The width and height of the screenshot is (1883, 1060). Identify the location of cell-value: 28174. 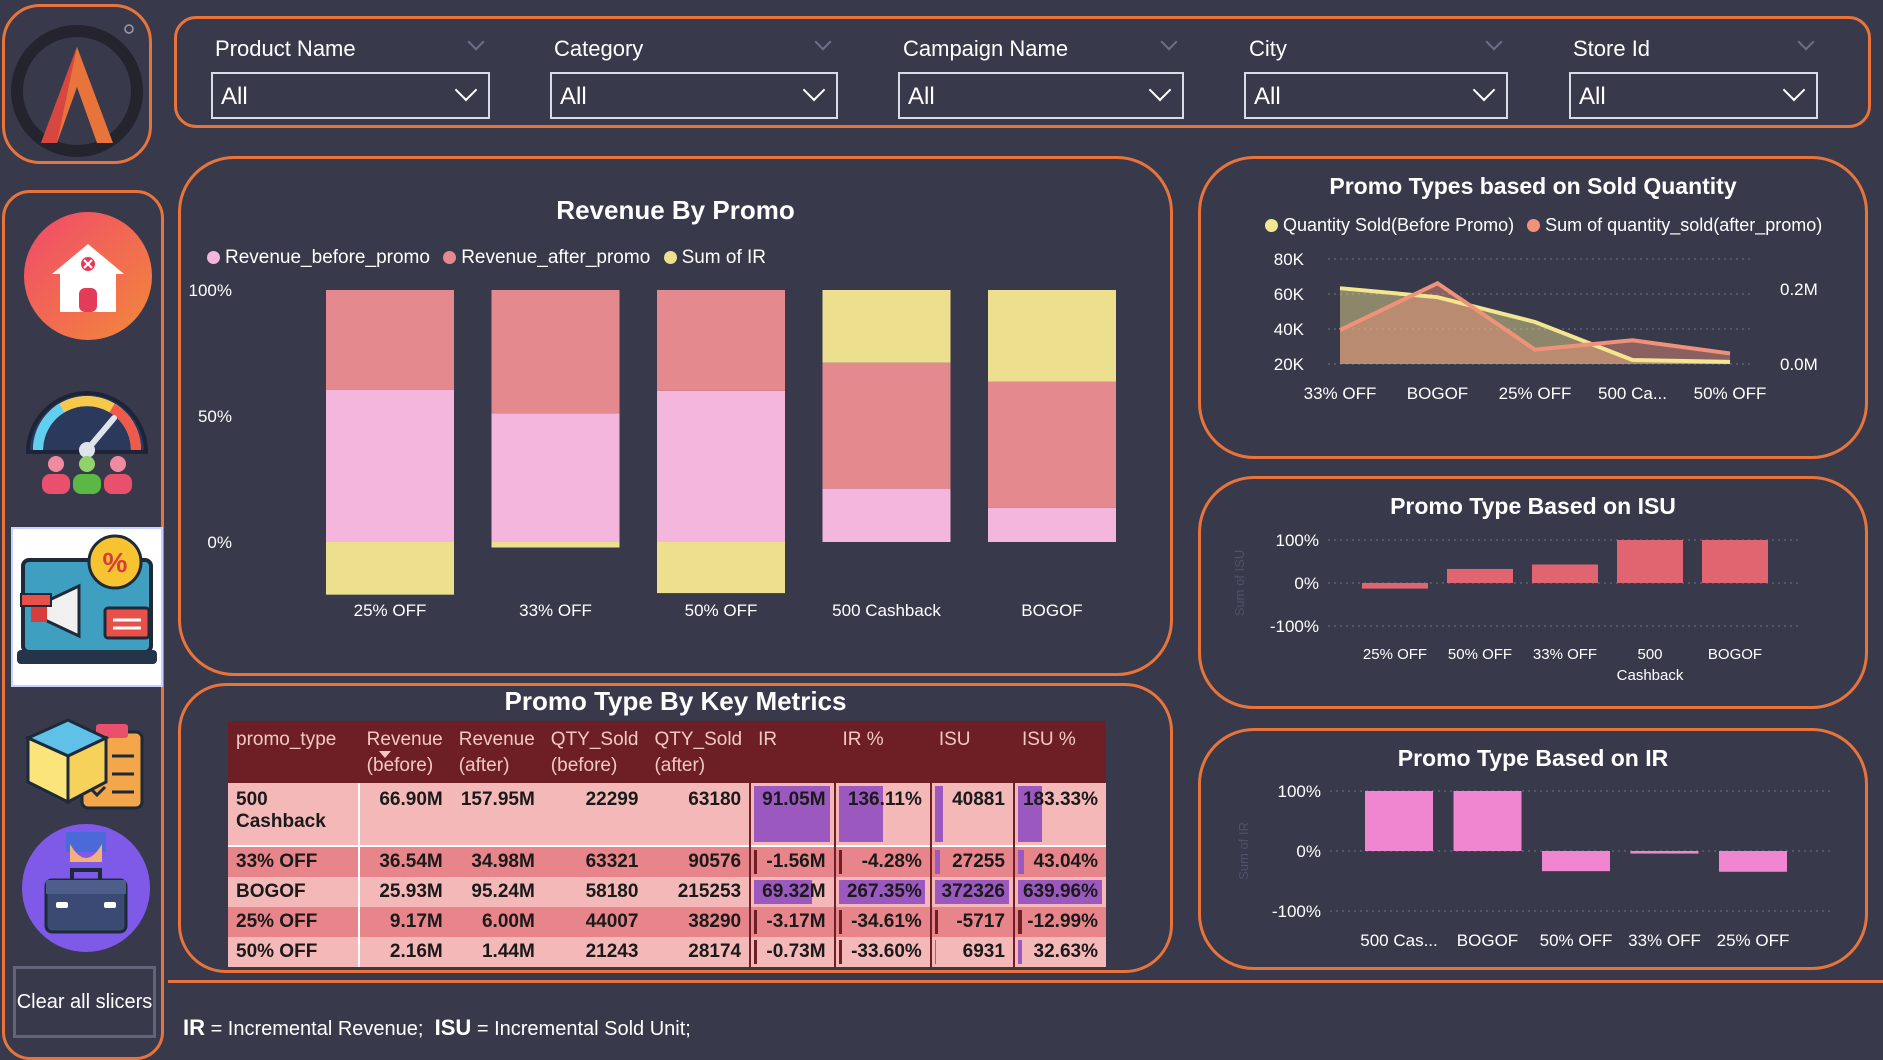
(715, 951).